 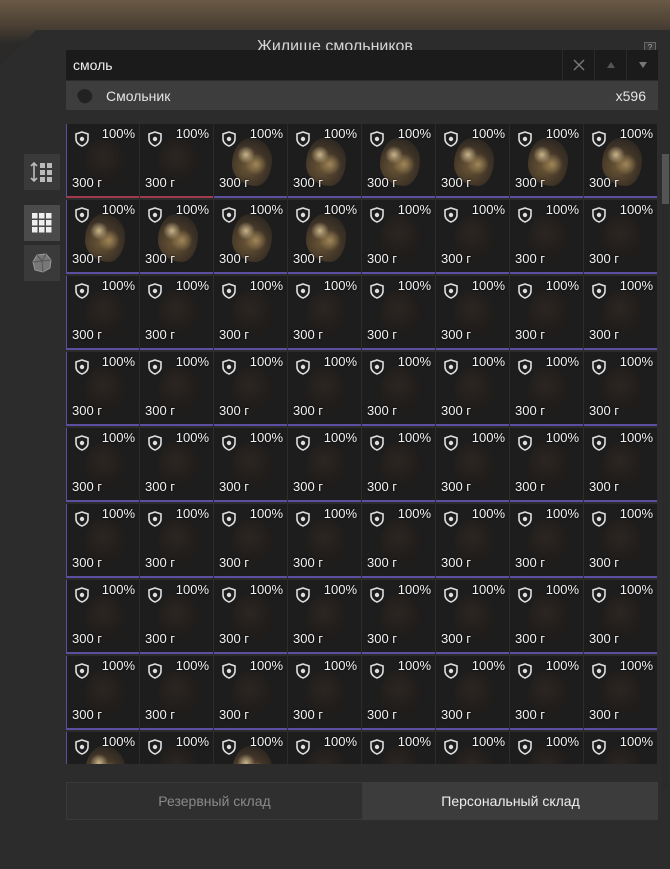 What do you see at coordinates (214, 801) in the screenshot?
I see `tab-reserve-storage: Резервный склад` at bounding box center [214, 801].